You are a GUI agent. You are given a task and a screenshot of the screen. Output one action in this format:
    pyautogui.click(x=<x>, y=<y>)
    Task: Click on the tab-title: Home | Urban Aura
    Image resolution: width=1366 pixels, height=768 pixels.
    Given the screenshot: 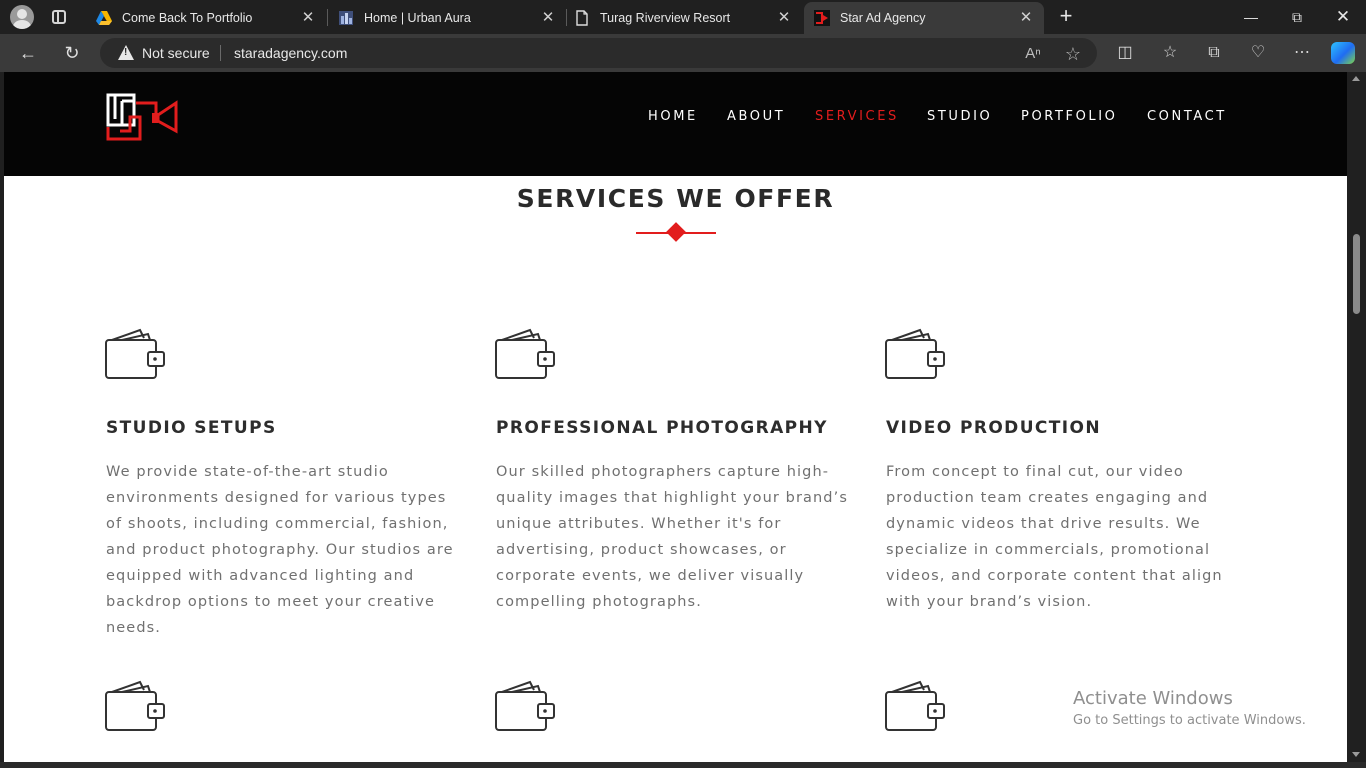 What is the action you would take?
    pyautogui.click(x=417, y=17)
    